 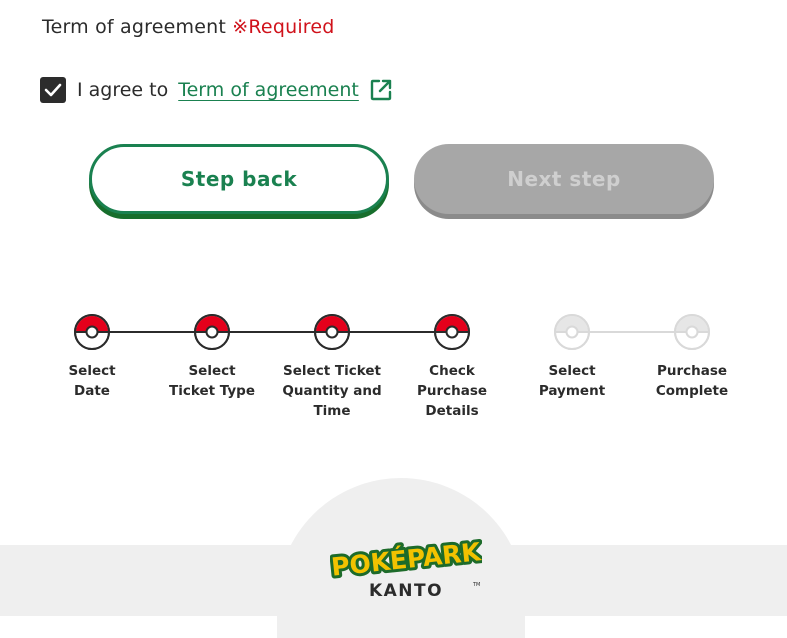 What do you see at coordinates (392, 332) in the screenshot?
I see `stepper-track` at bounding box center [392, 332].